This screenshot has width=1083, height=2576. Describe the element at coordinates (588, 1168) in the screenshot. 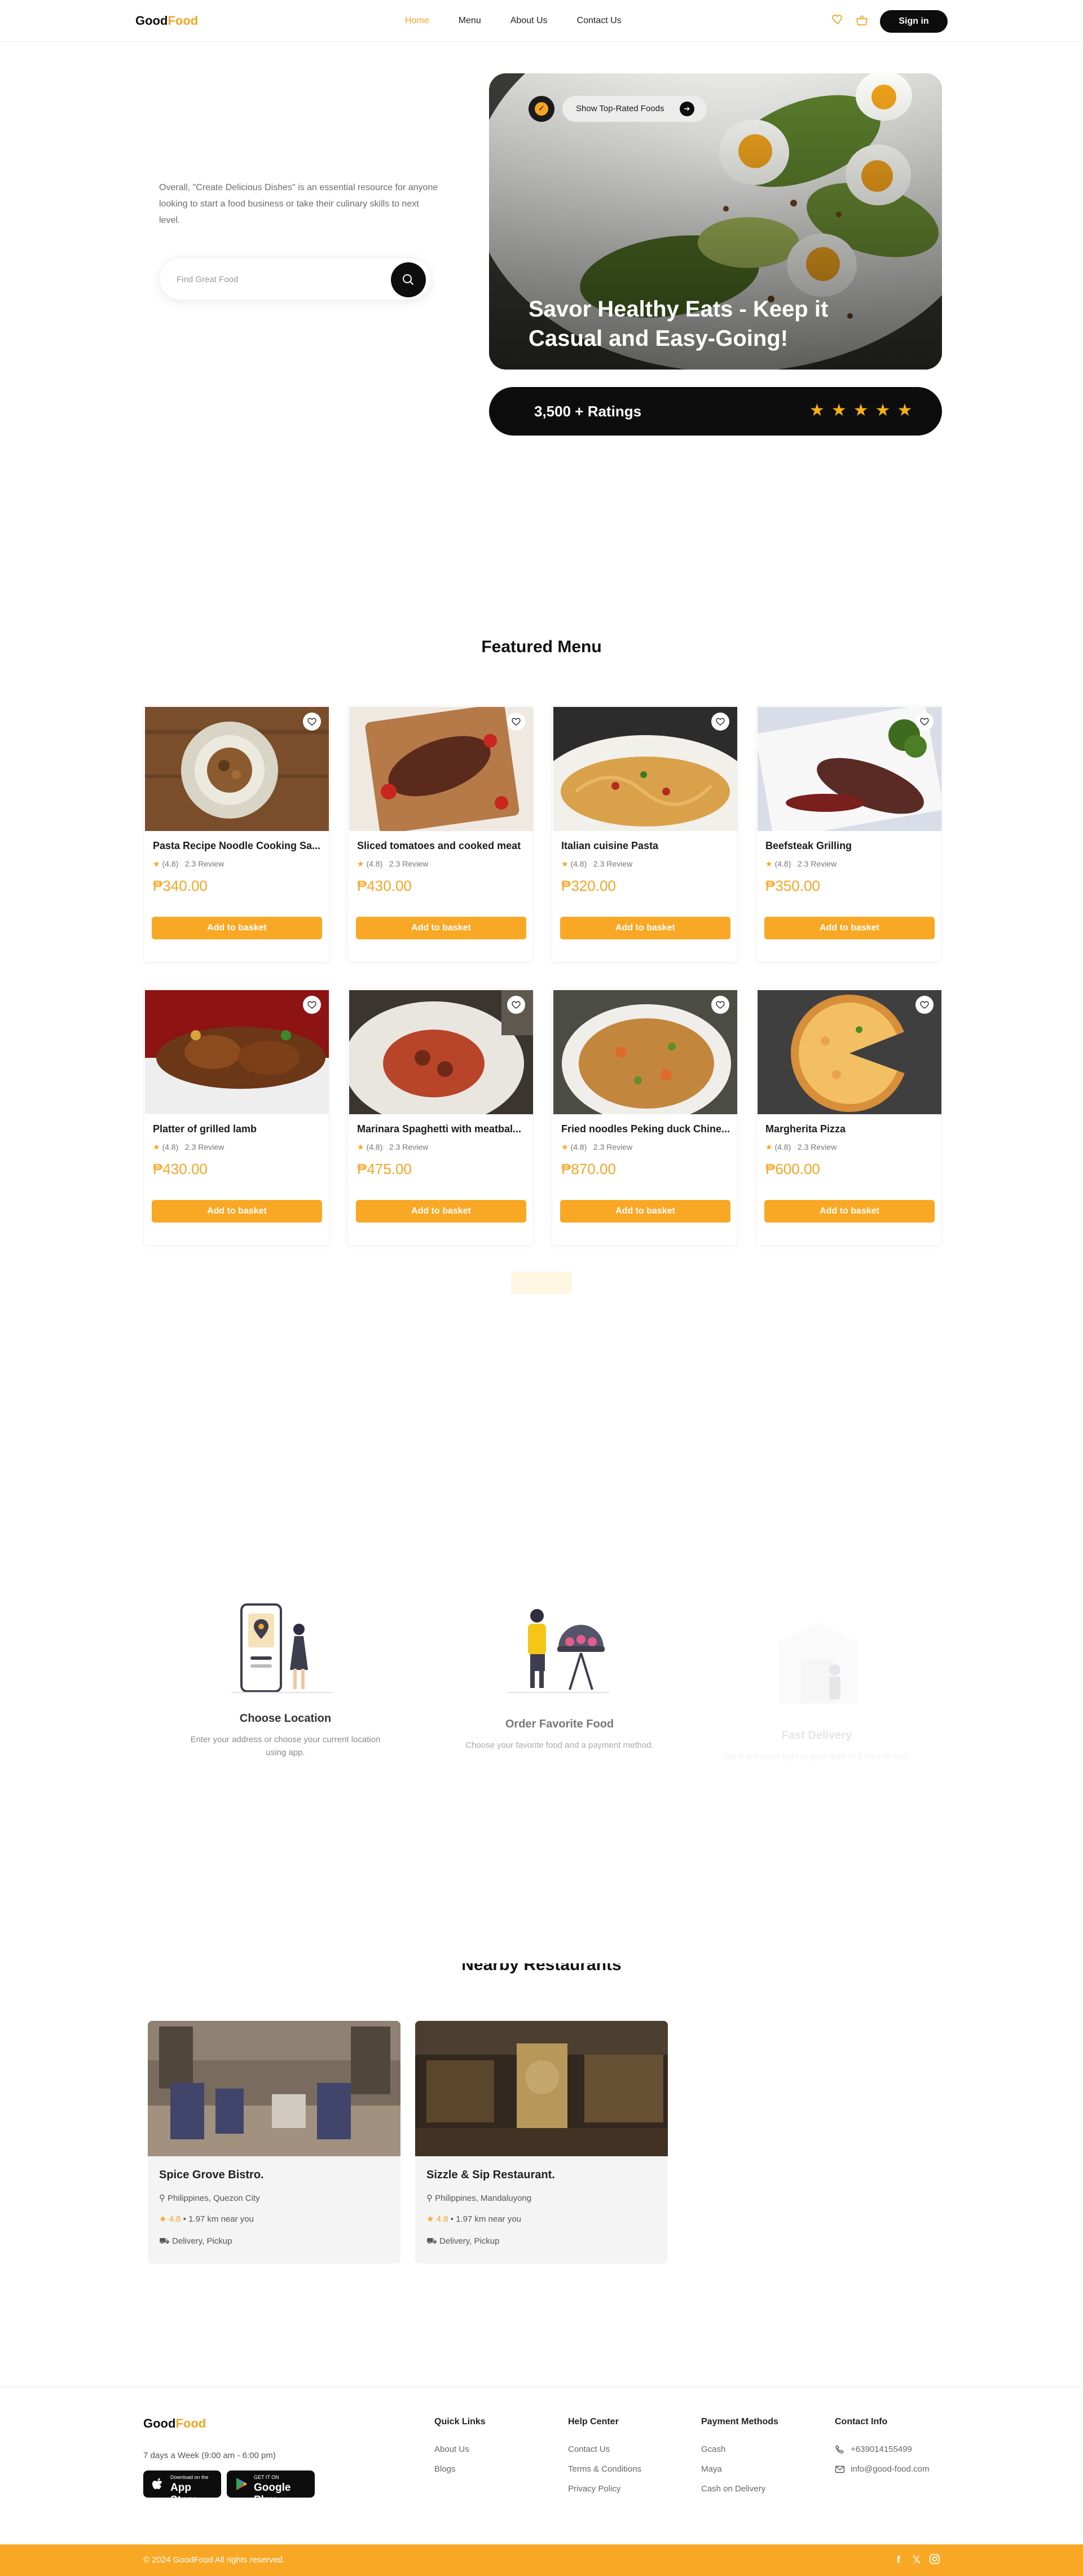

I see `menu-item-price: ₱870.00` at that location.